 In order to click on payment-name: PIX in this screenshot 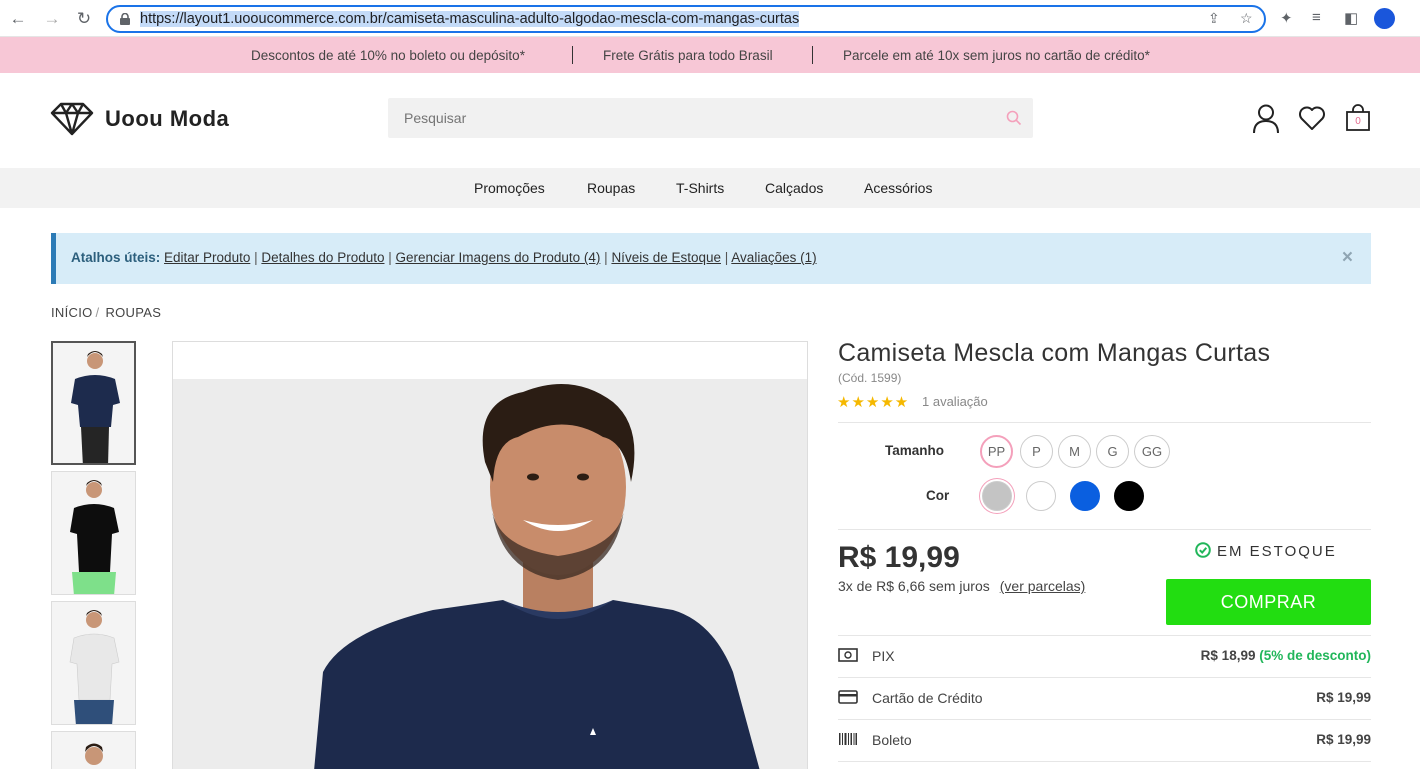, I will do `click(883, 656)`.